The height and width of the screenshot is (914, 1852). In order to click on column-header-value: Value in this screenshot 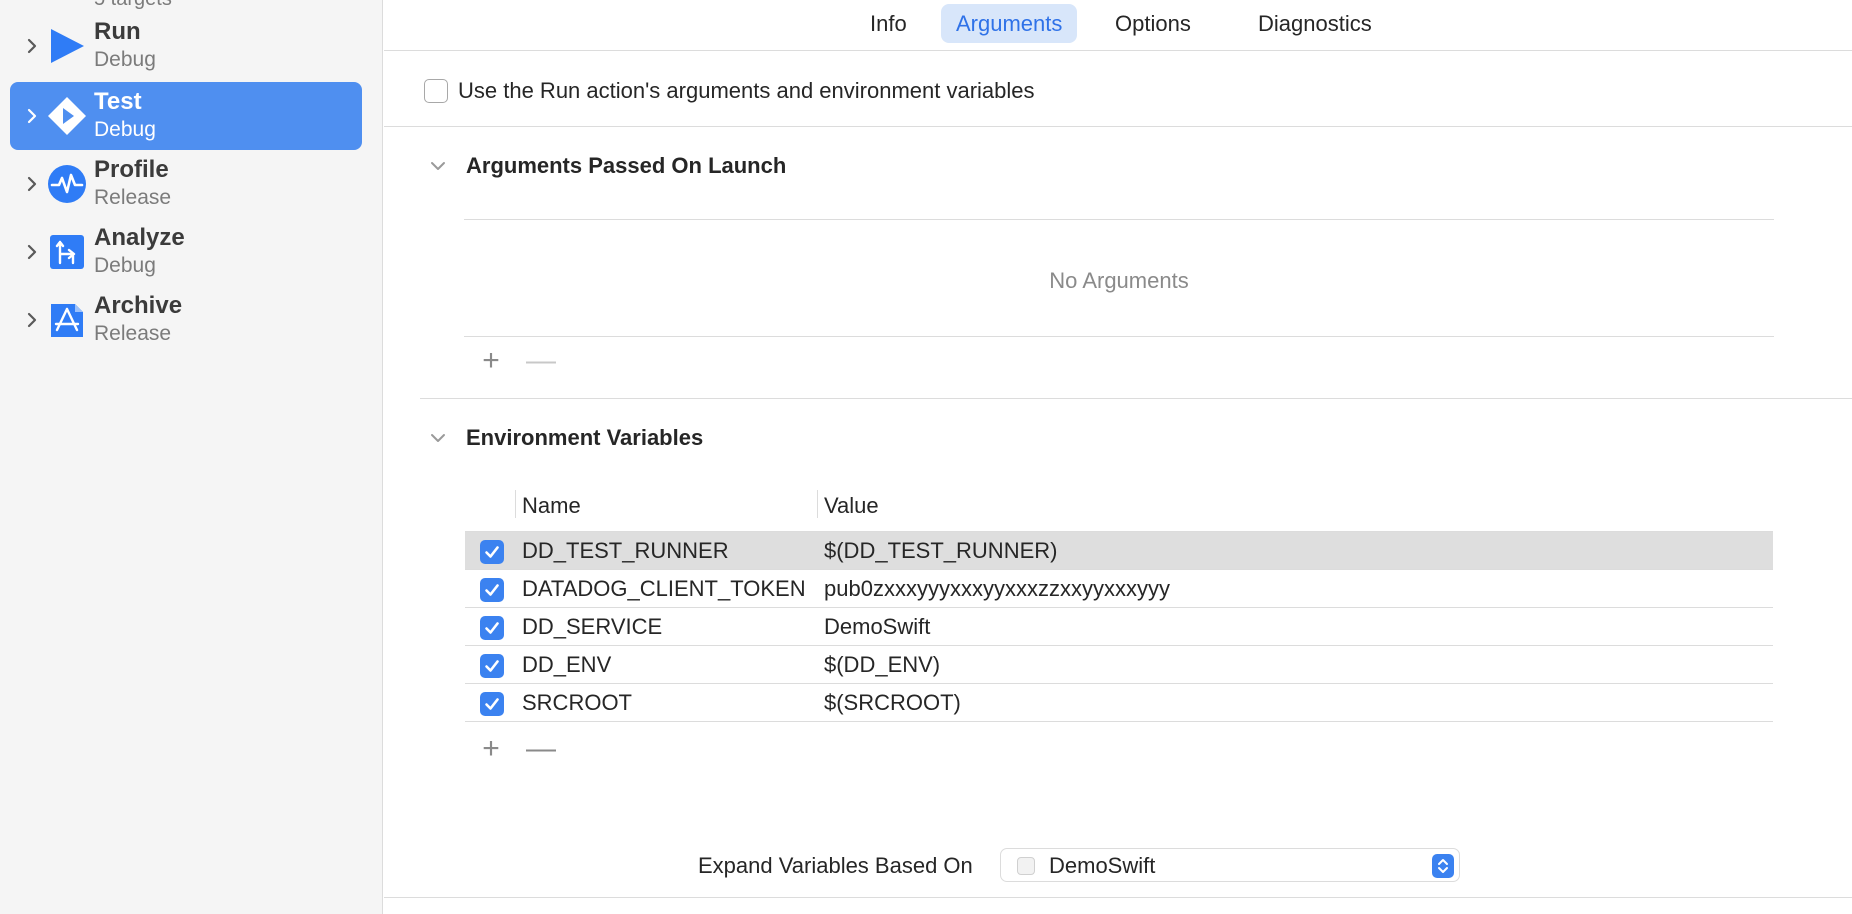, I will do `click(851, 506)`.